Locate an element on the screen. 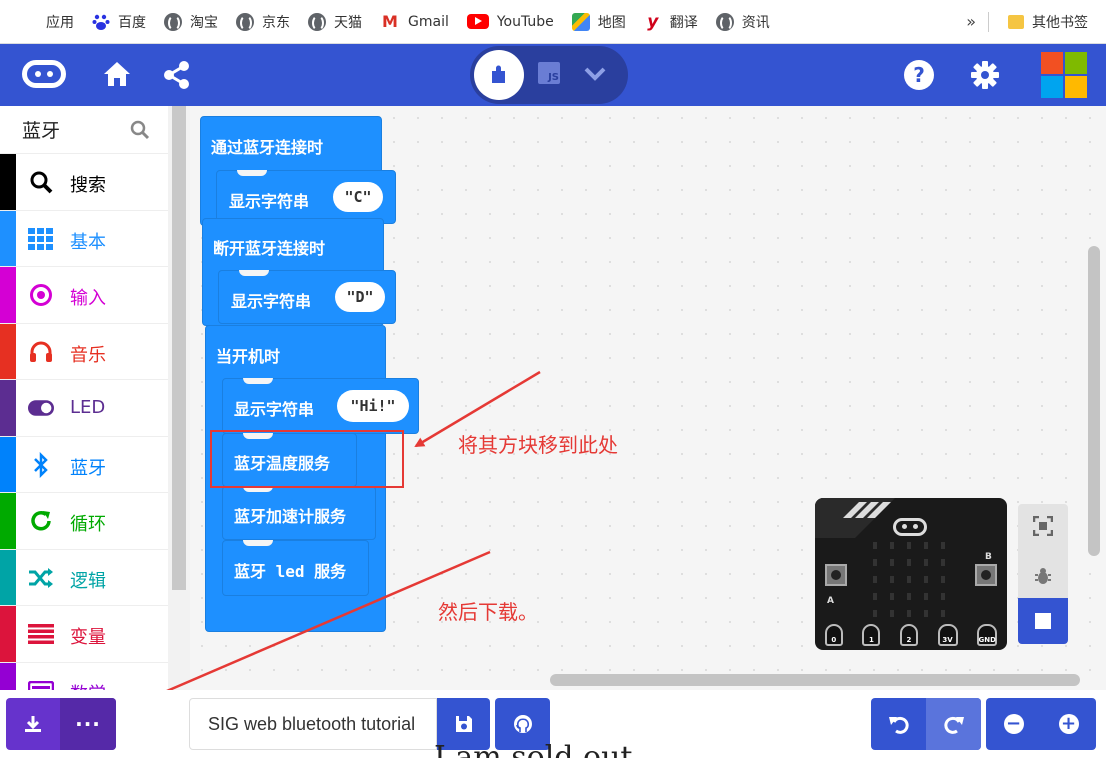 Image resolution: width=1106 pixels, height=758 pixels. download-group: ··· is located at coordinates (61, 724).